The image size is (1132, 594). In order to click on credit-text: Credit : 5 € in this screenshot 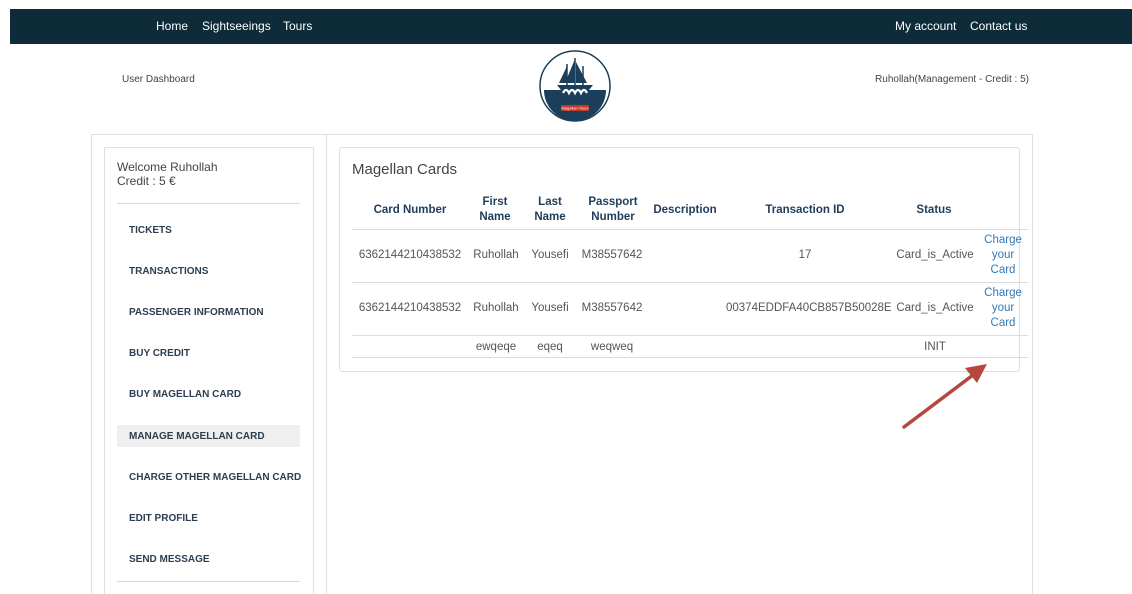, I will do `click(146, 181)`.